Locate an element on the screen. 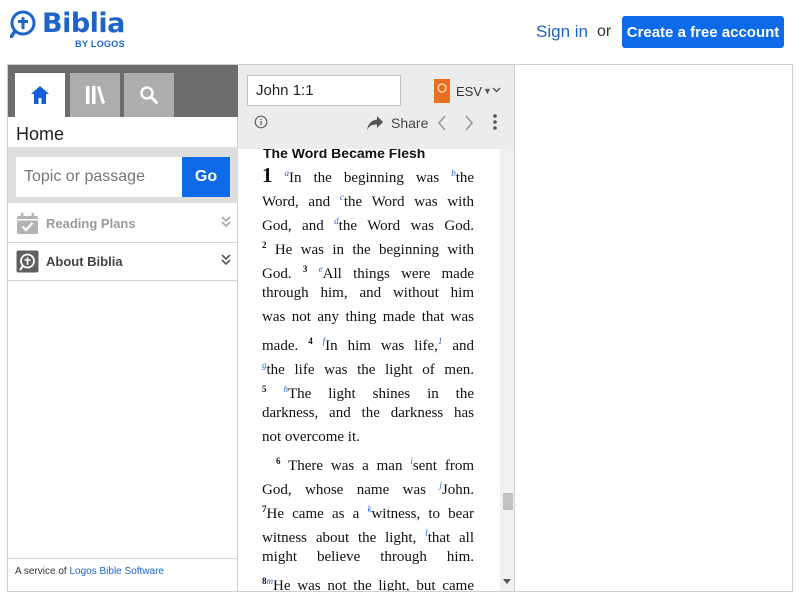  chevron-down-icon is located at coordinates (496, 90).